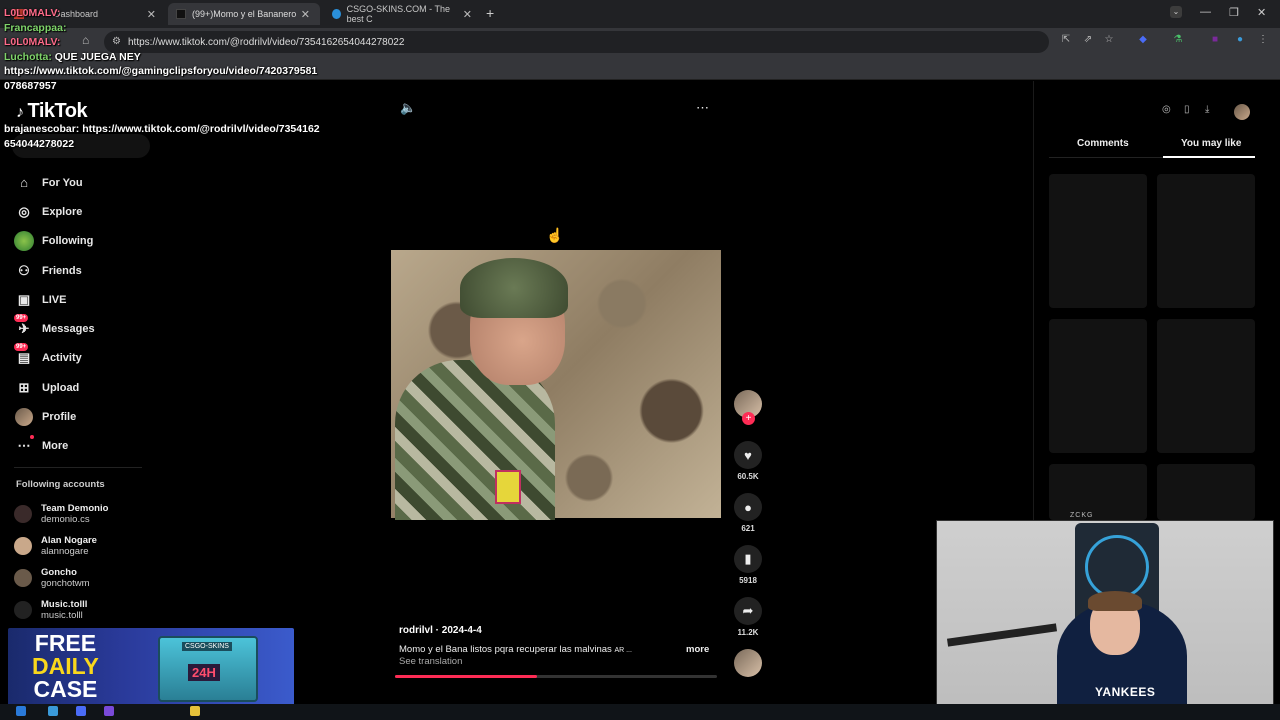 The height and width of the screenshot is (720, 1280). What do you see at coordinates (748, 507) in the screenshot?
I see `comment-icon: ●` at bounding box center [748, 507].